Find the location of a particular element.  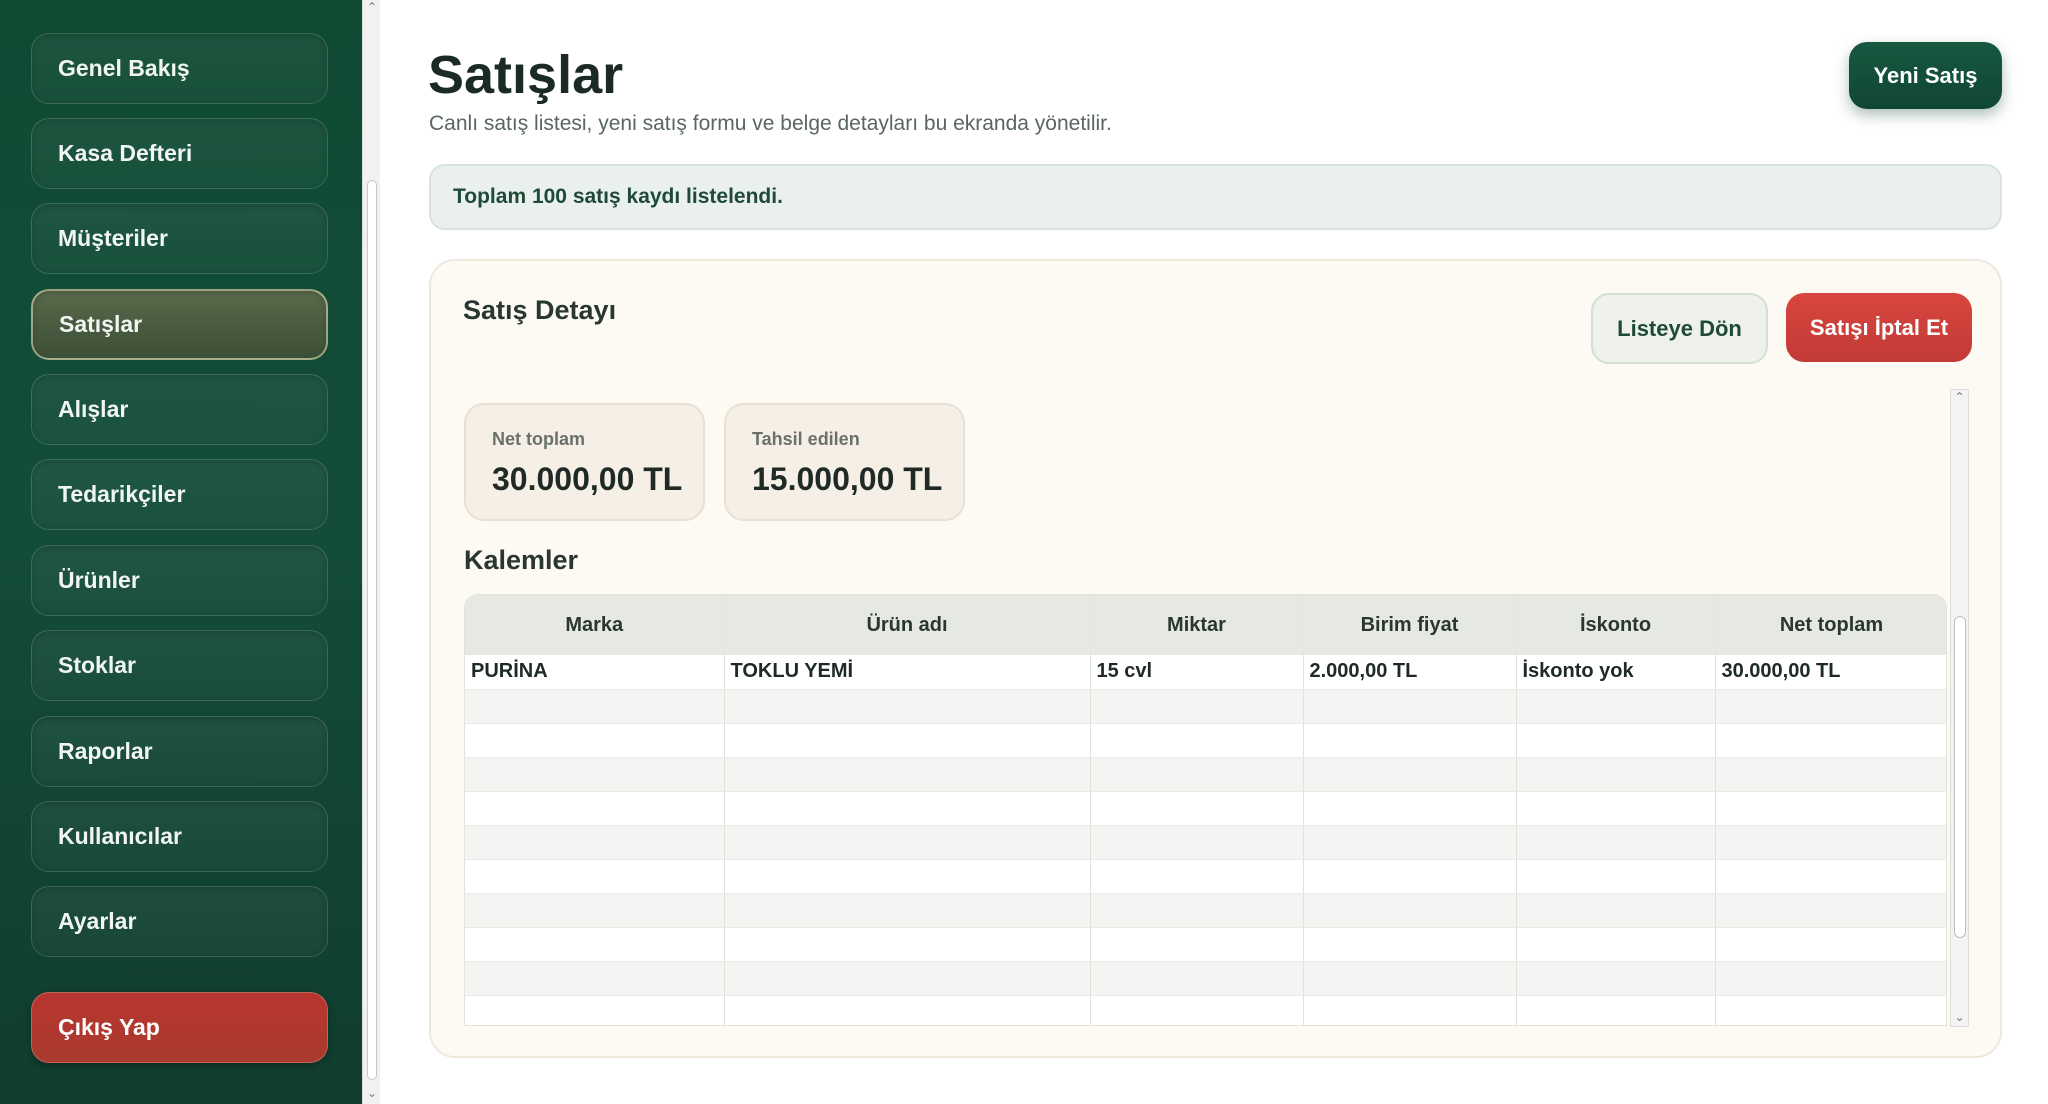

stat-value: 15.000,00 TL is located at coordinates (847, 479).